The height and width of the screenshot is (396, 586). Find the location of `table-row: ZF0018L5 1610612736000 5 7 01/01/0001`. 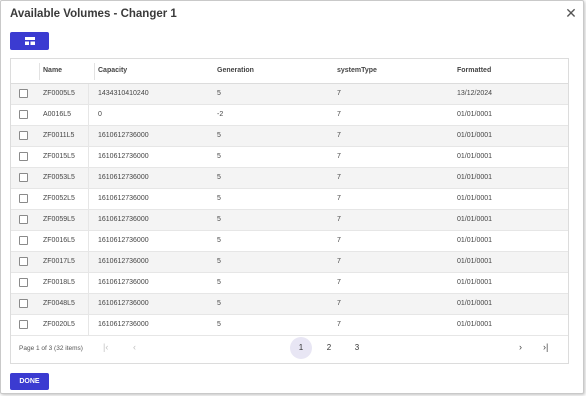

table-row: ZF0018L5 1610612736000 5 7 01/01/0001 is located at coordinates (289, 283).